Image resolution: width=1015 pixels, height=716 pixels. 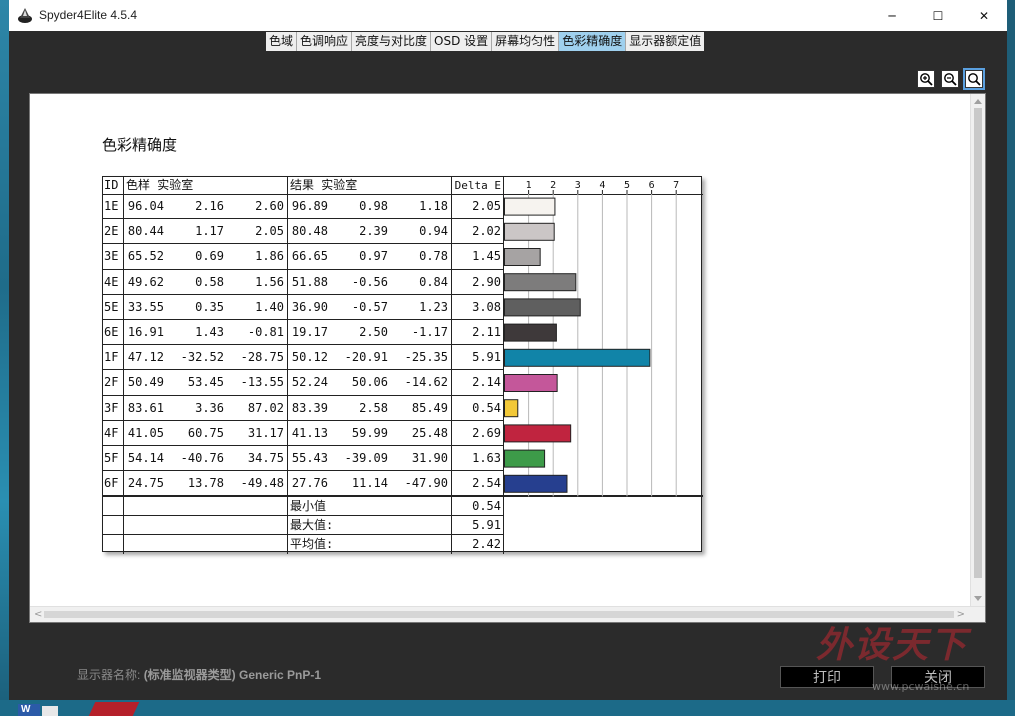 I want to click on scroll-up-arrow, so click(x=978, y=101).